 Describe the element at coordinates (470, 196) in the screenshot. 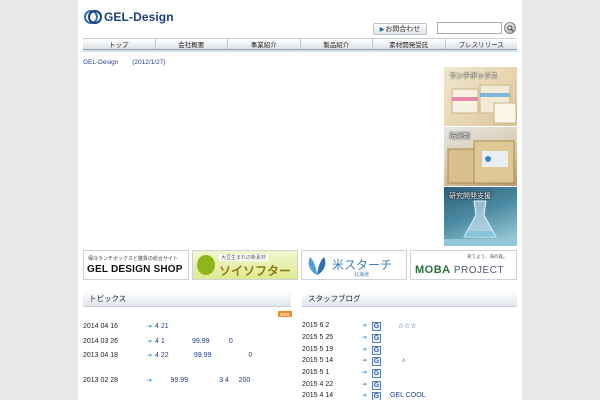

I see `tile-research-label: 研究開発支援` at that location.